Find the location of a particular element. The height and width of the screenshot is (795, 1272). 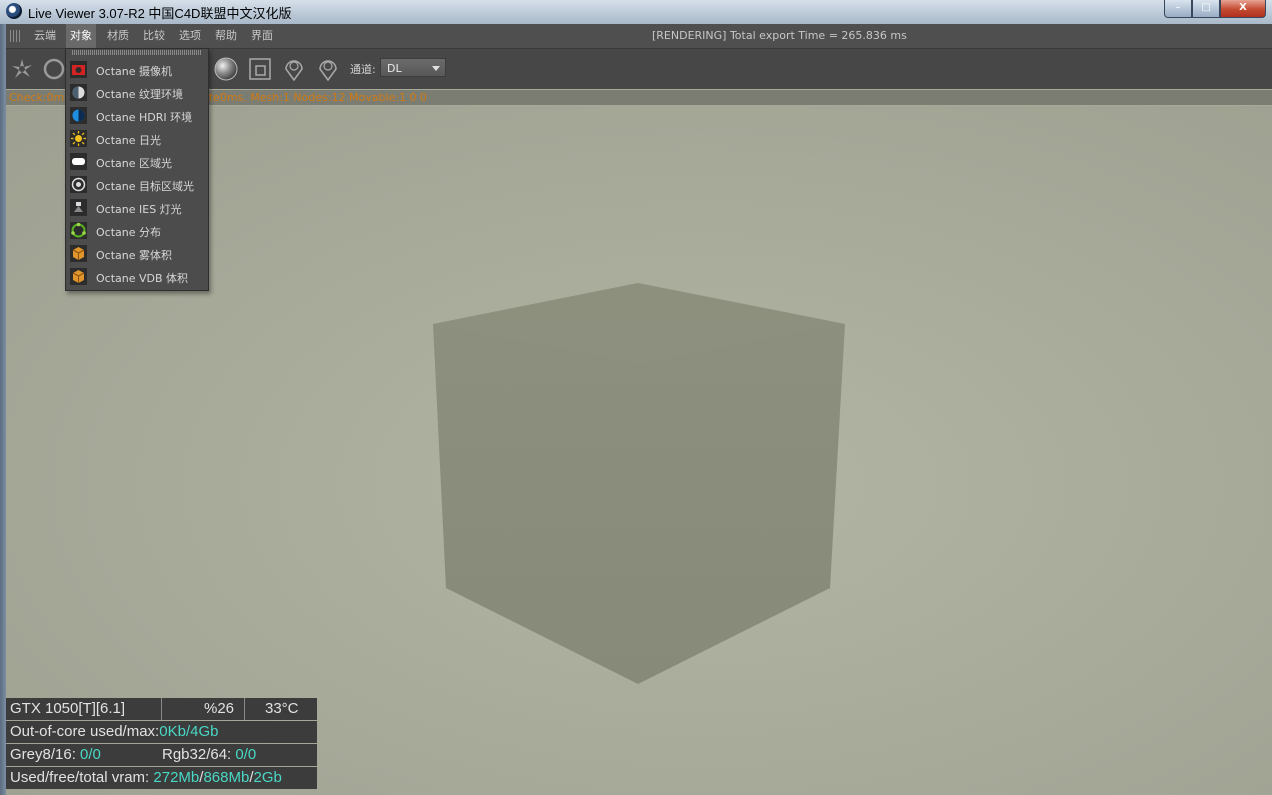

status-check: Check:0ms is located at coordinates (39, 97).